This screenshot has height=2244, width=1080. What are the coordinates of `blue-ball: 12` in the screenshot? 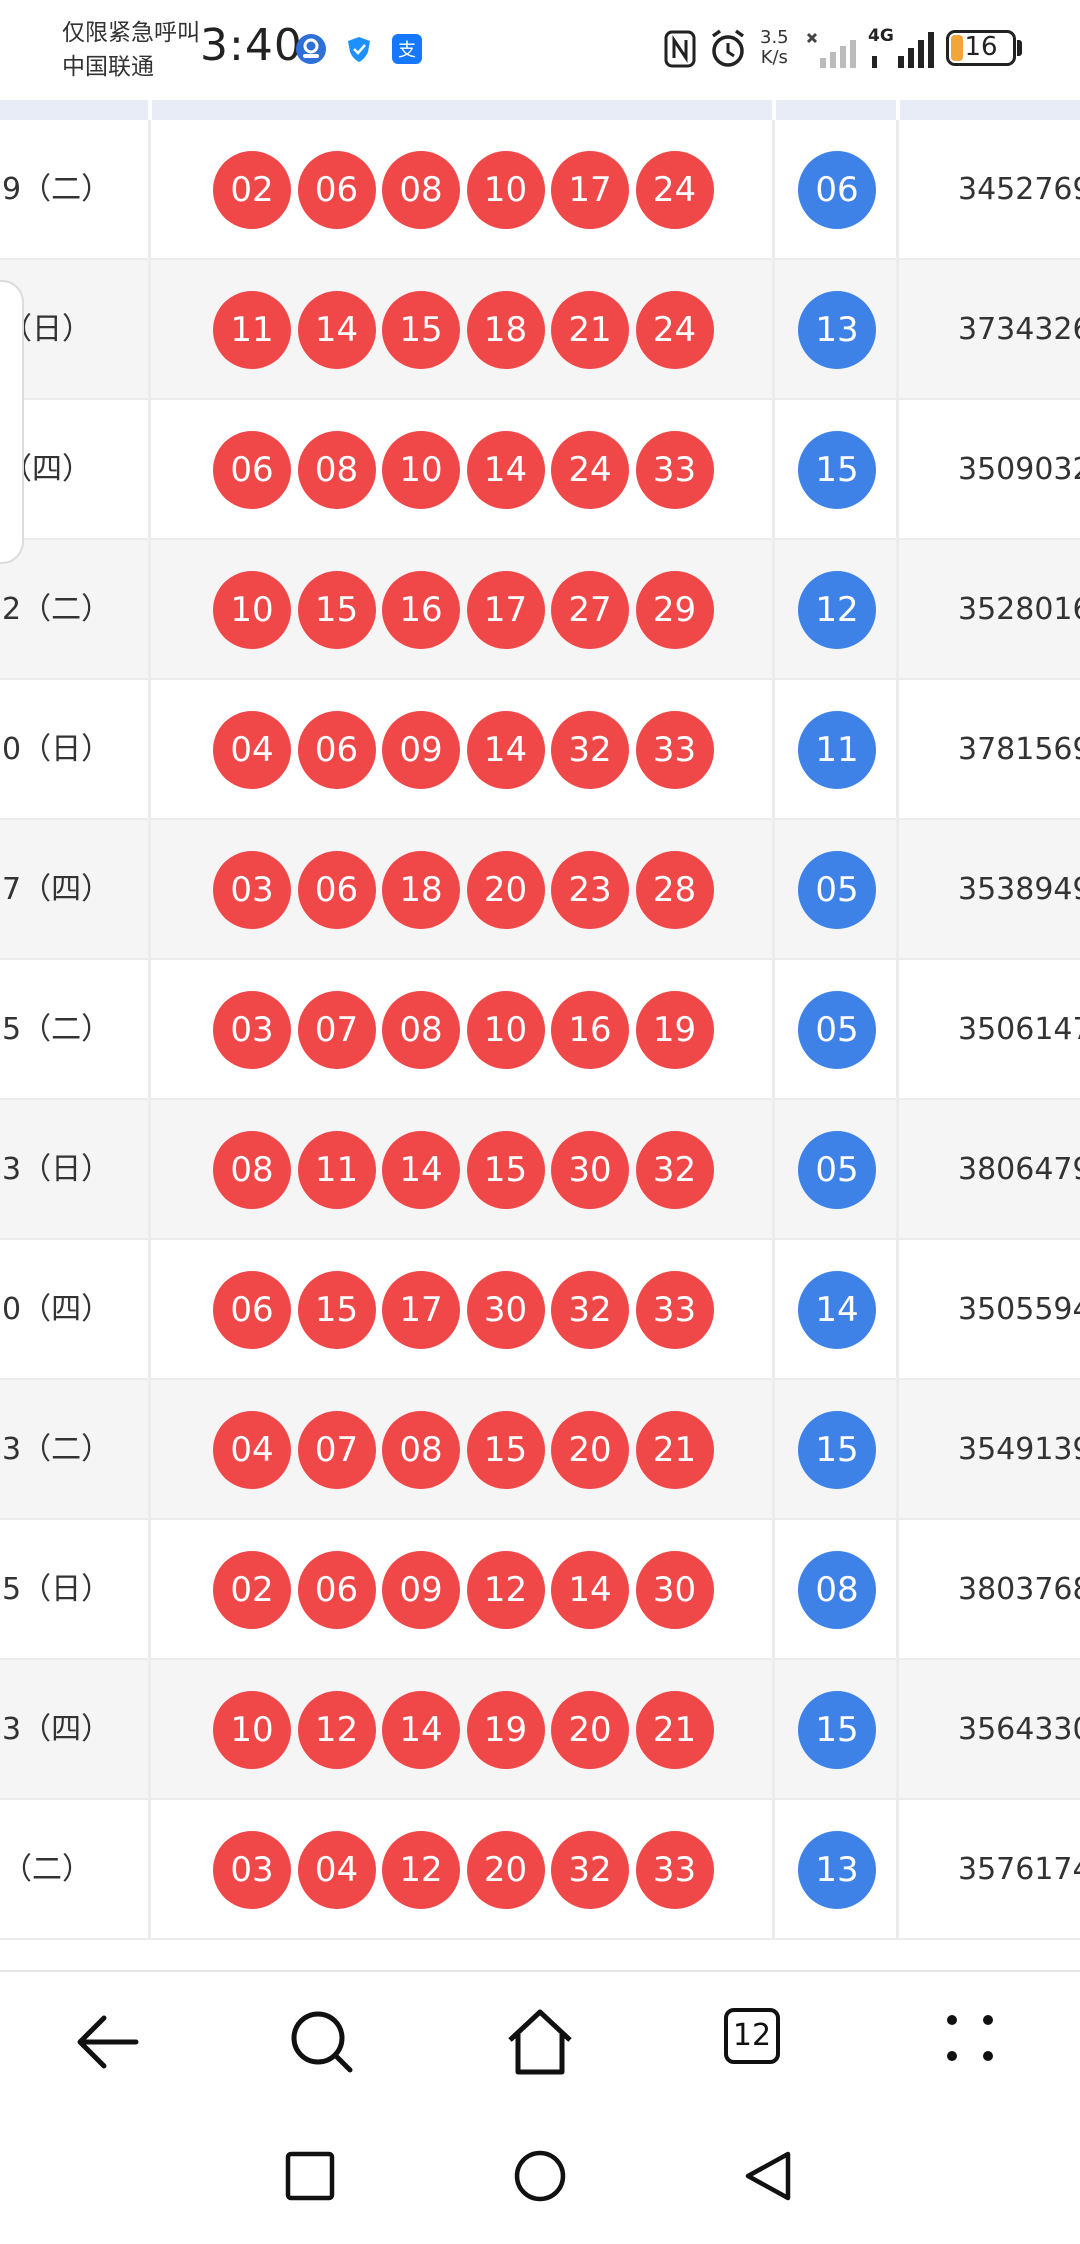 It's located at (837, 610).